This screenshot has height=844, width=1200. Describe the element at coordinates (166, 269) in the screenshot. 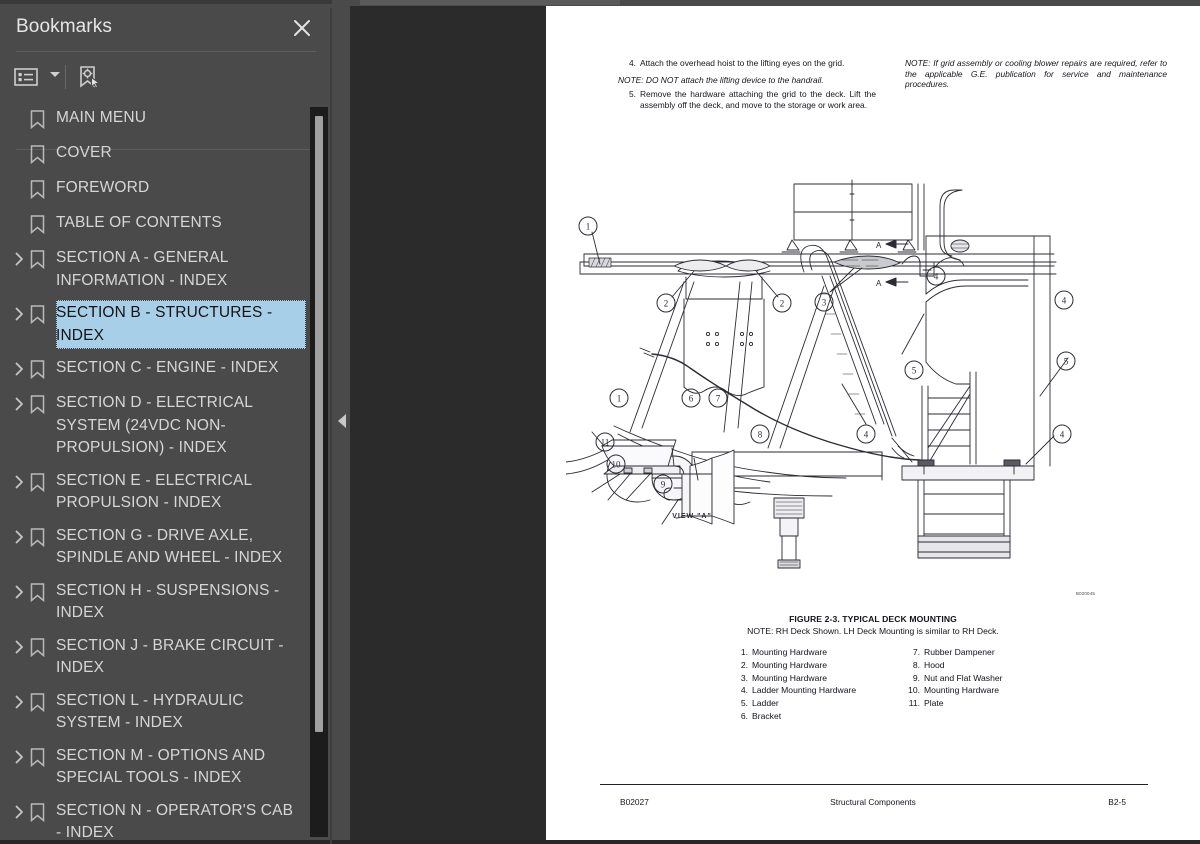

I see `bookmark-item-4: SECTION A - GENERAL INFORMATION - INDEX` at that location.